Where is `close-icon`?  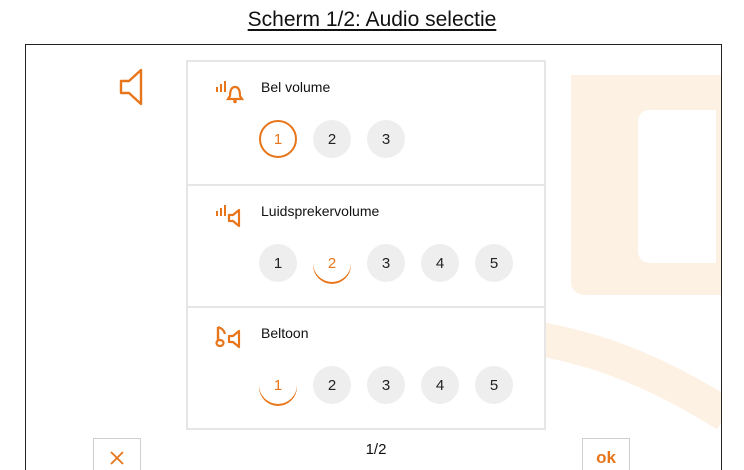
close-icon is located at coordinates (117, 457).